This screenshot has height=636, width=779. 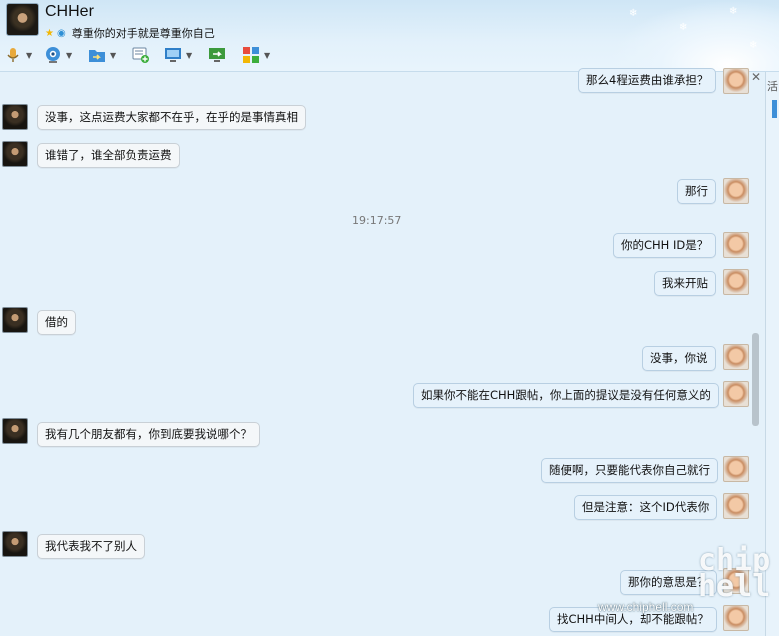 I want to click on screen-share-icon, so click(x=173, y=55).